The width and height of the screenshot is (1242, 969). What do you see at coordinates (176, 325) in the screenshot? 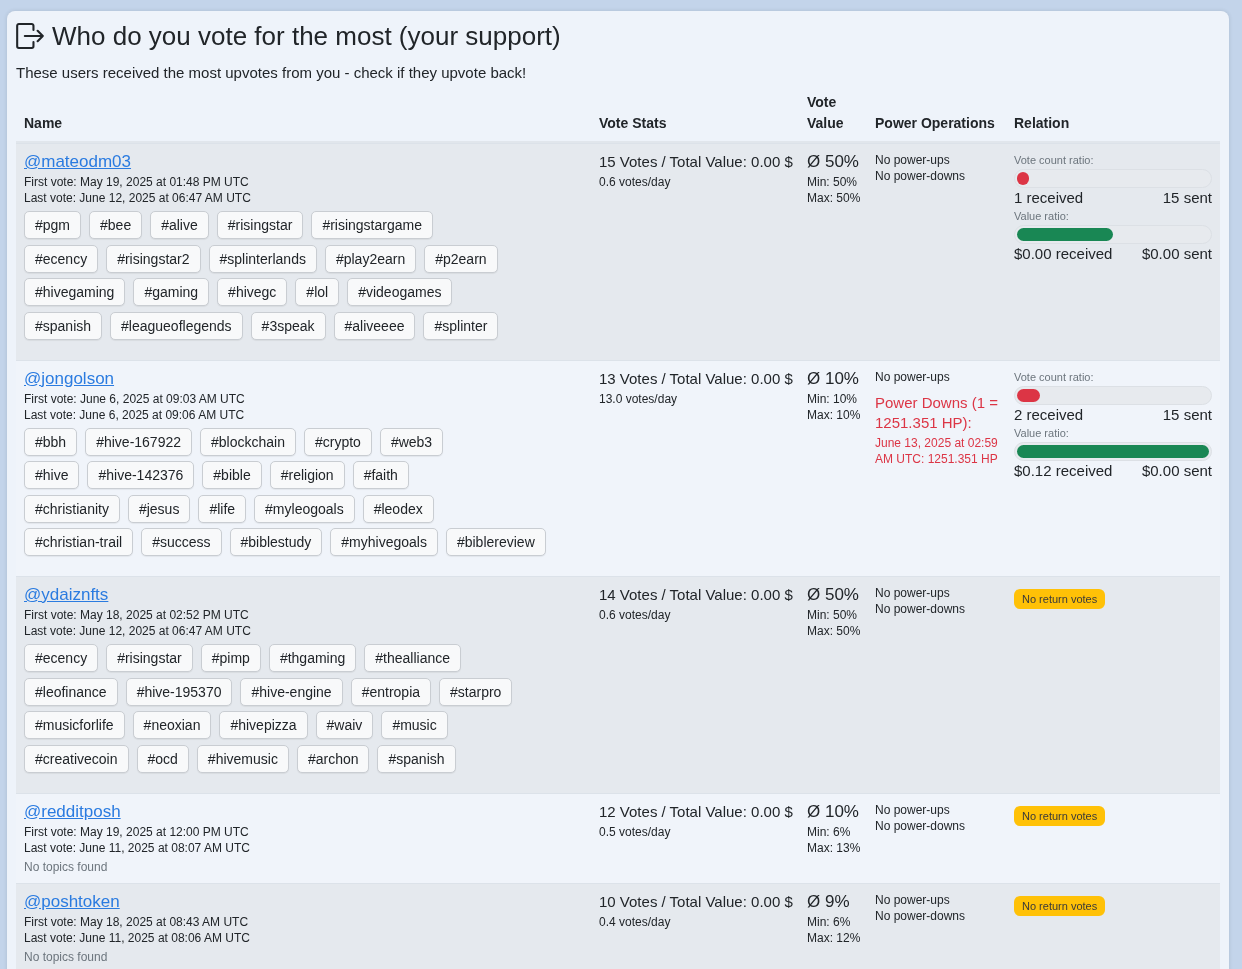
I see `topic-tag: #leagueoflegends` at bounding box center [176, 325].